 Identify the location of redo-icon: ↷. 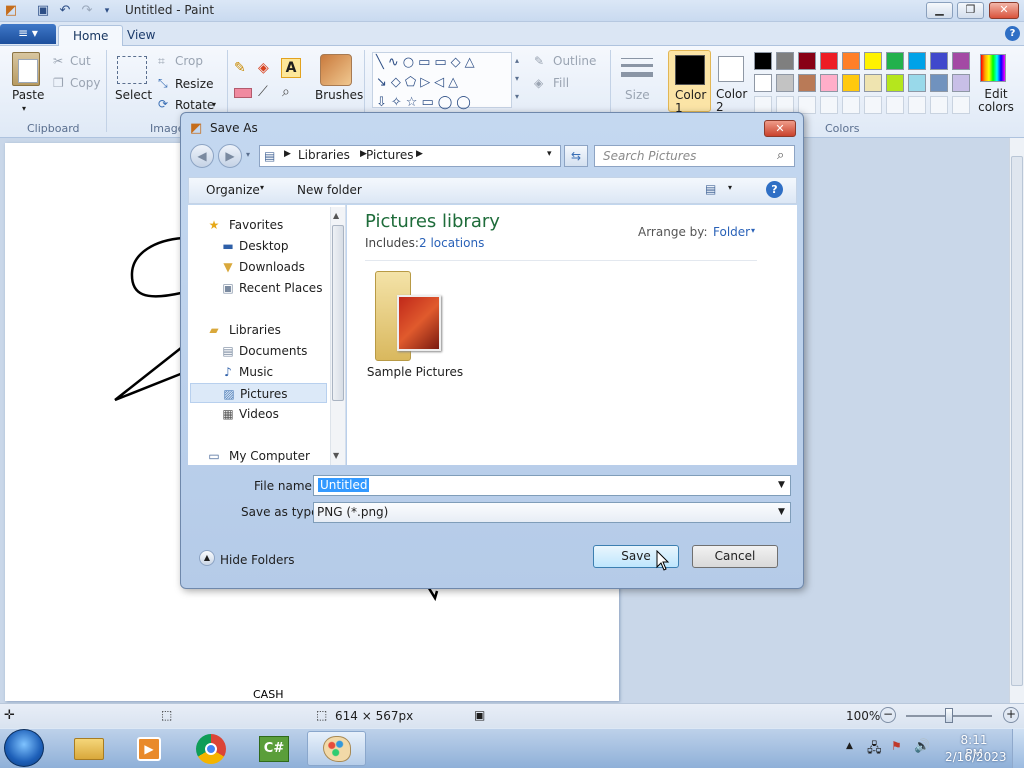
(87, 11).